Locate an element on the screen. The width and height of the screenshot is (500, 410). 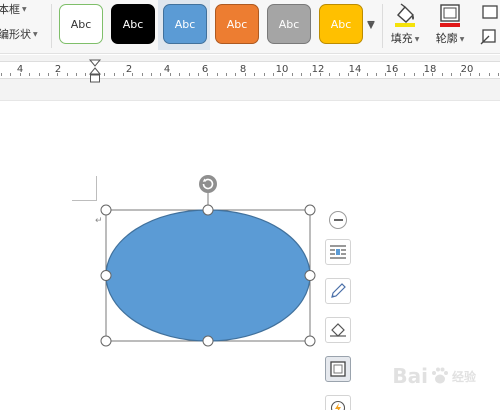
fill-bucket-icon is located at coordinates (338, 330).